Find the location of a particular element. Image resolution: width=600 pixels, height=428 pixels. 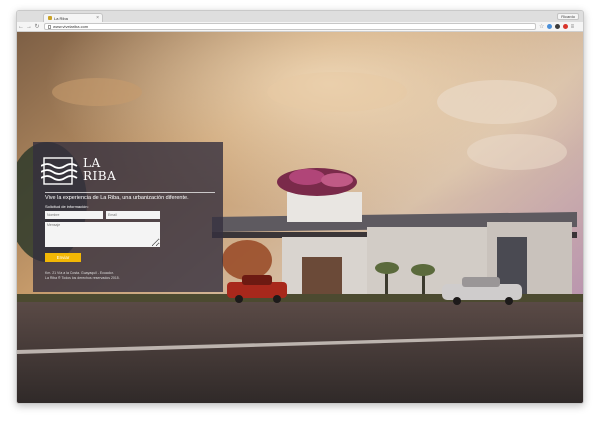

address-bar: www.vivelariba.com is located at coordinates (290, 26).